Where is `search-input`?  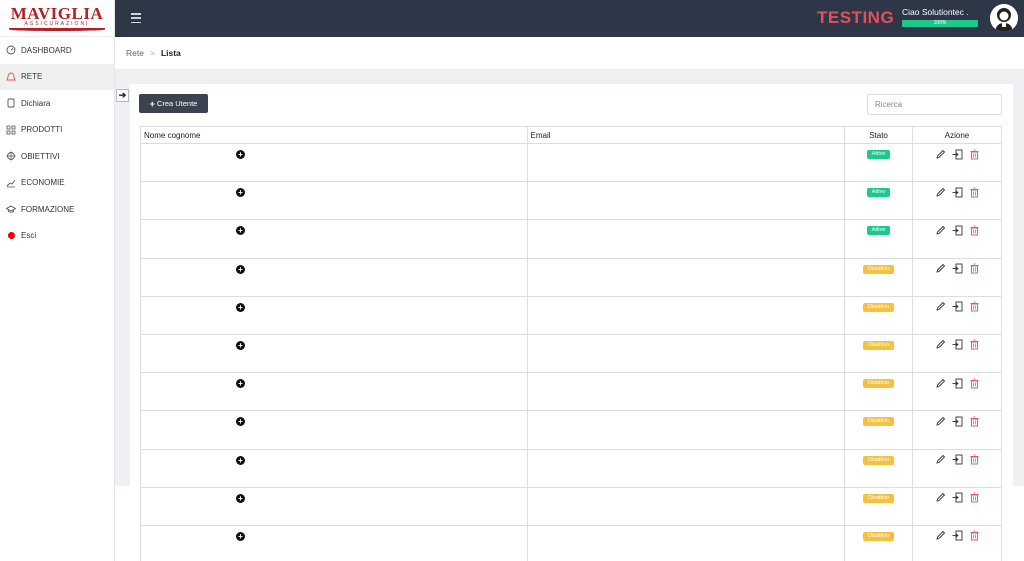 search-input is located at coordinates (934, 104).